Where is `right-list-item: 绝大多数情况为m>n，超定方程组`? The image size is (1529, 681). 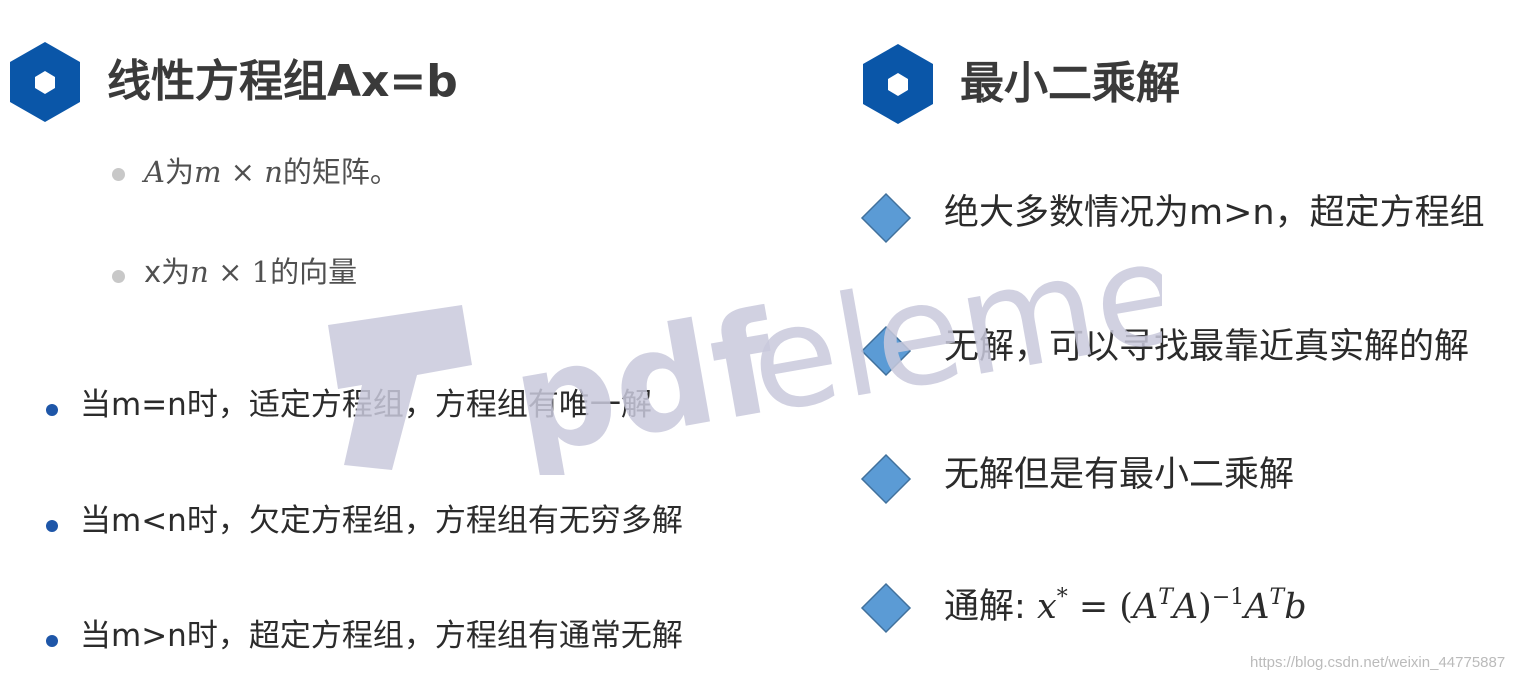
right-list-item: 绝大多数情况为m>n，超定方程组 is located at coordinates (1214, 213).